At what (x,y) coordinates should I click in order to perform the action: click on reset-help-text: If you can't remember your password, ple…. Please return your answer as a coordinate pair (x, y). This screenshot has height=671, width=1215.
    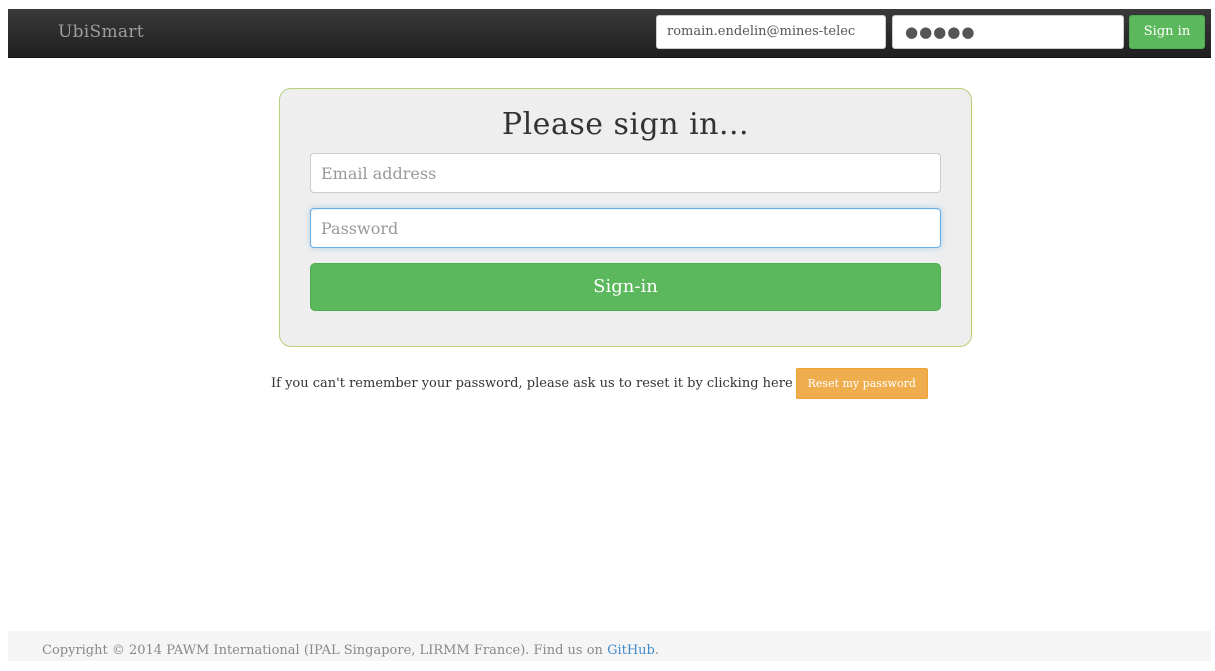
    Looking at the image, I should click on (532, 383).